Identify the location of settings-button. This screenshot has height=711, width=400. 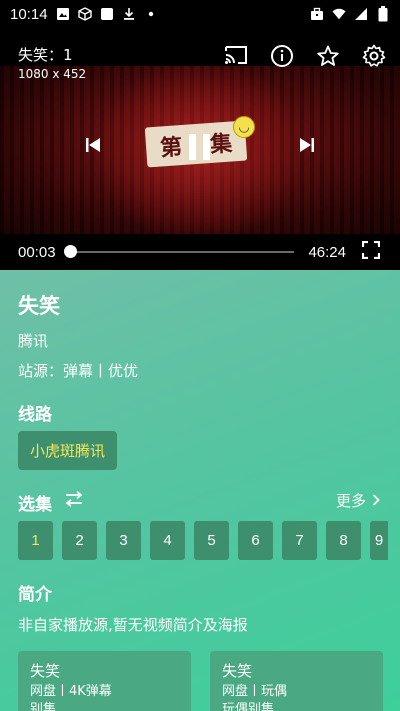
(374, 58).